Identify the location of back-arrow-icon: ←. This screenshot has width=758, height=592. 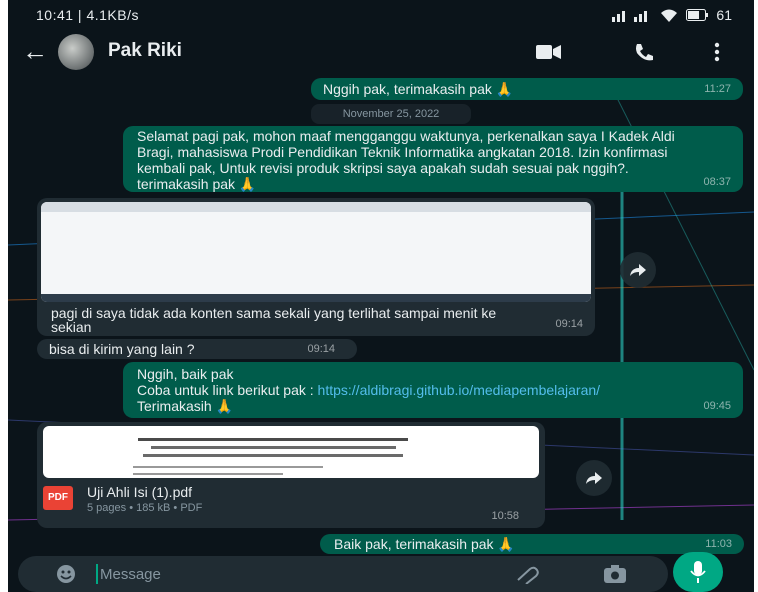
(35, 51).